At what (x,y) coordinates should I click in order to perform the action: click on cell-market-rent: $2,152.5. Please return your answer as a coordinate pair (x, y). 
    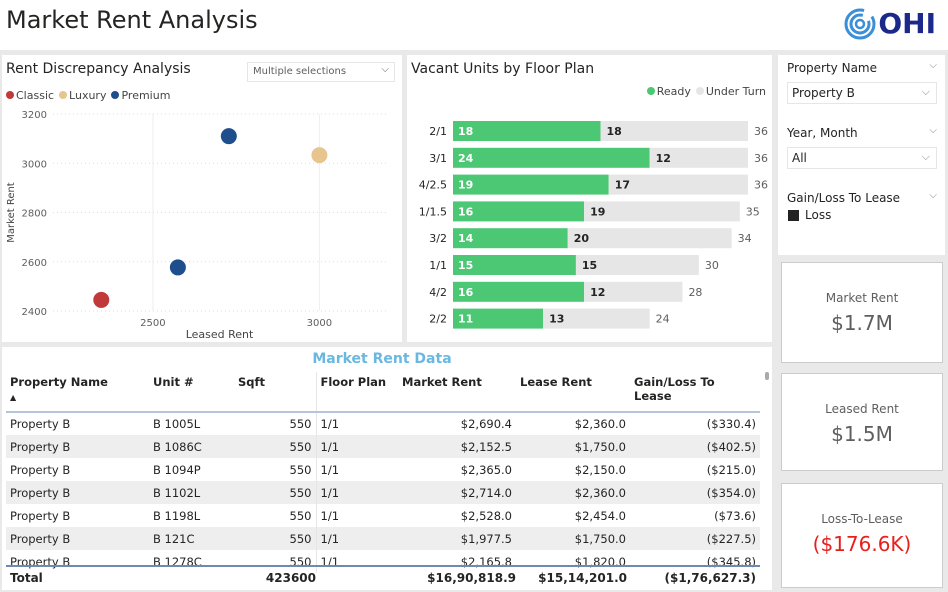
    Looking at the image, I should click on (457, 446).